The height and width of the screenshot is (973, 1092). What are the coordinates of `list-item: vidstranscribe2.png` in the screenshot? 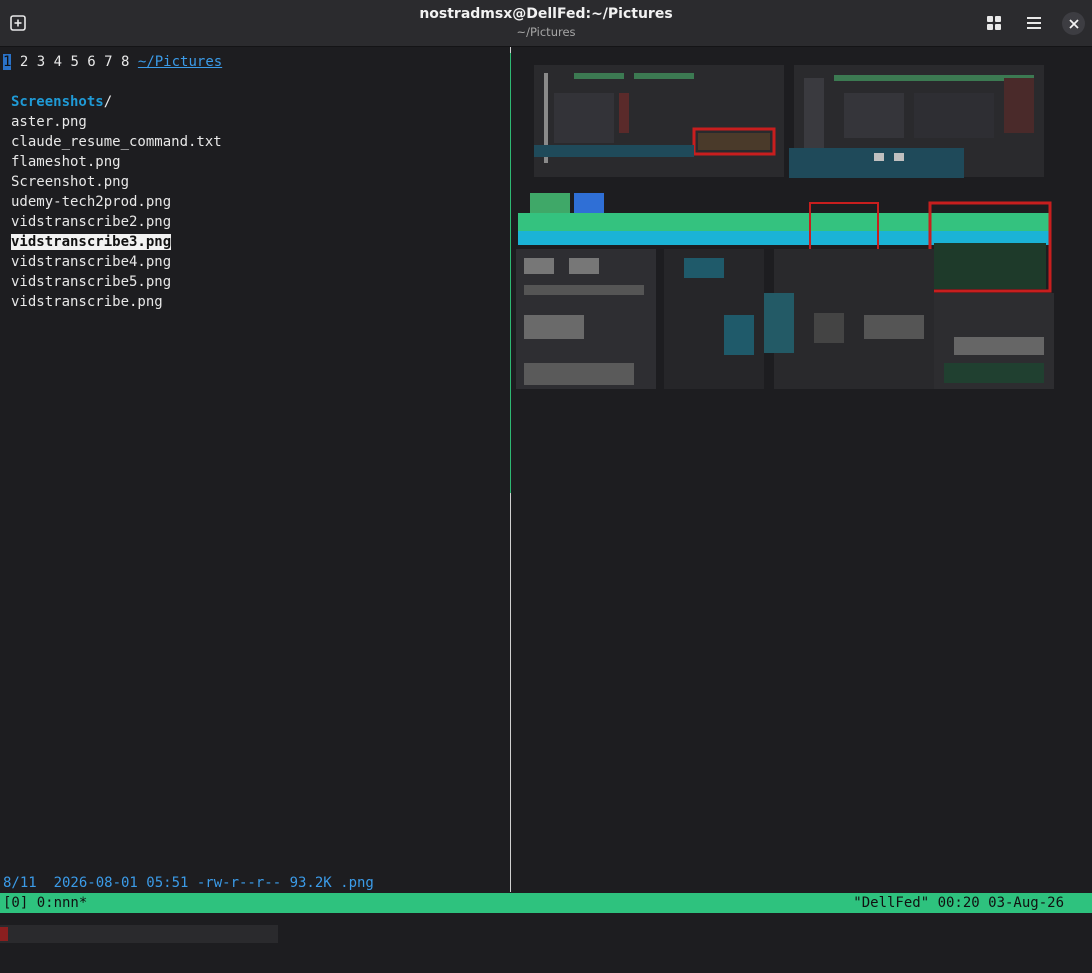 It's located at (91, 222).